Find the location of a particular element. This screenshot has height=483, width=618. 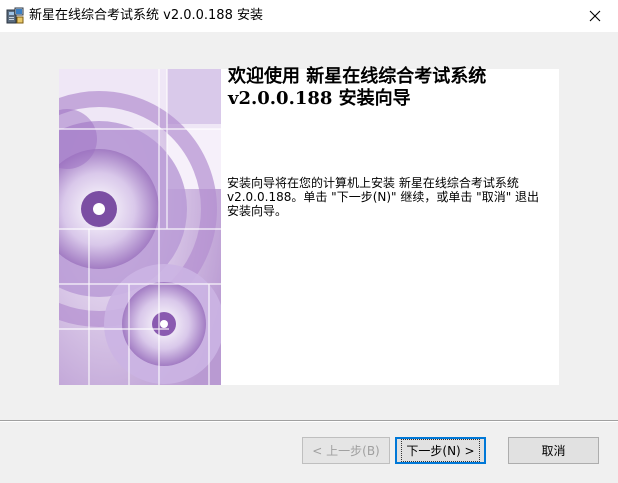

close-button is located at coordinates (595, 16).